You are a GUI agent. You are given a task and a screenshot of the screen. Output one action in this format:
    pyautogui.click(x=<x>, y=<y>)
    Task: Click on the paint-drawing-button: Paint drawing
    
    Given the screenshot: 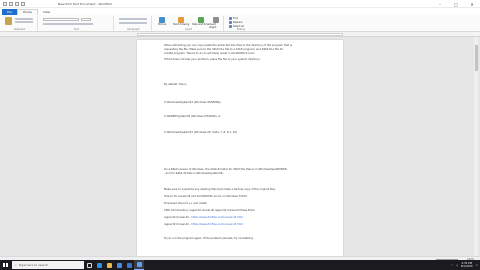 What is the action you would take?
    pyautogui.click(x=181, y=21)
    